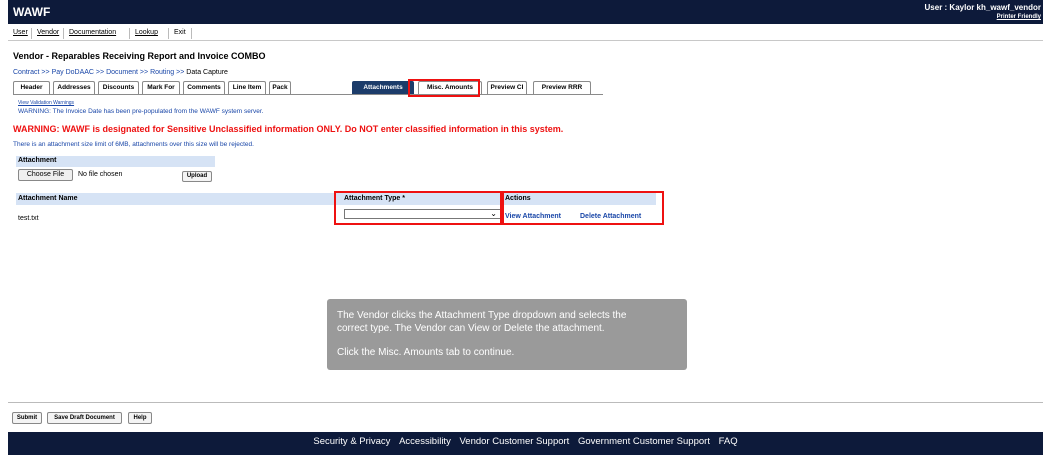  I want to click on tab-preview-rrr: Preview RRR, so click(562, 87).